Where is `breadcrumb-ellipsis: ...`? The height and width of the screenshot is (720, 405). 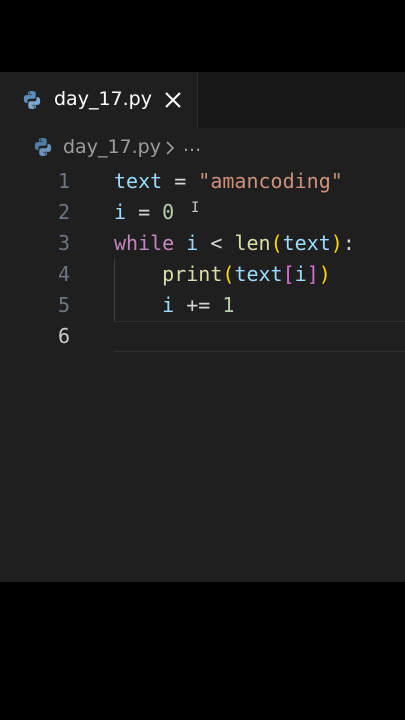 breadcrumb-ellipsis: ... is located at coordinates (192, 145).